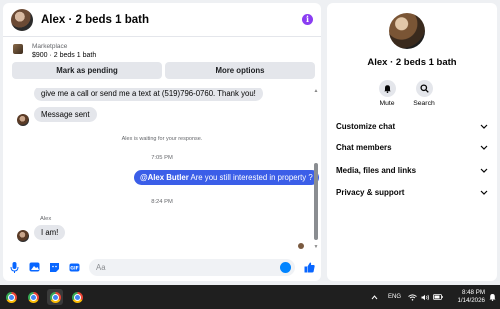 The height and width of the screenshot is (309, 500). What do you see at coordinates (471, 300) in the screenshot?
I see `clock-date: 1/14/2026` at bounding box center [471, 300].